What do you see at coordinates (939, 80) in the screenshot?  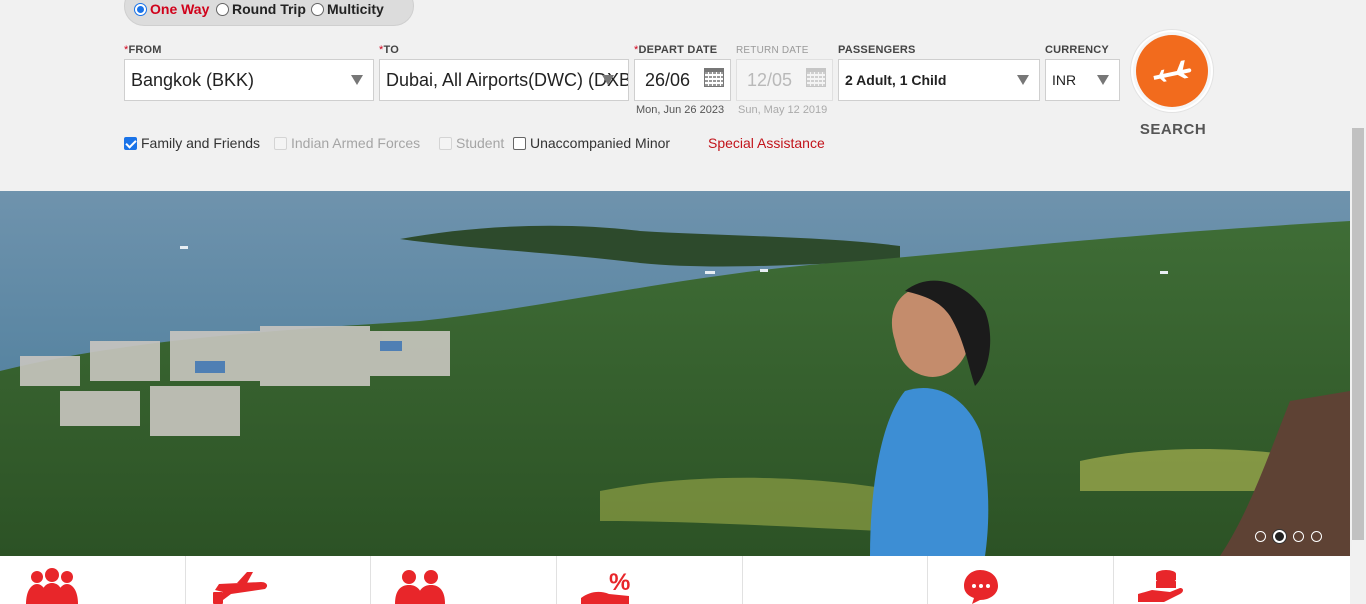 I see `passengers-select: 2 Adult, 1 Child` at bounding box center [939, 80].